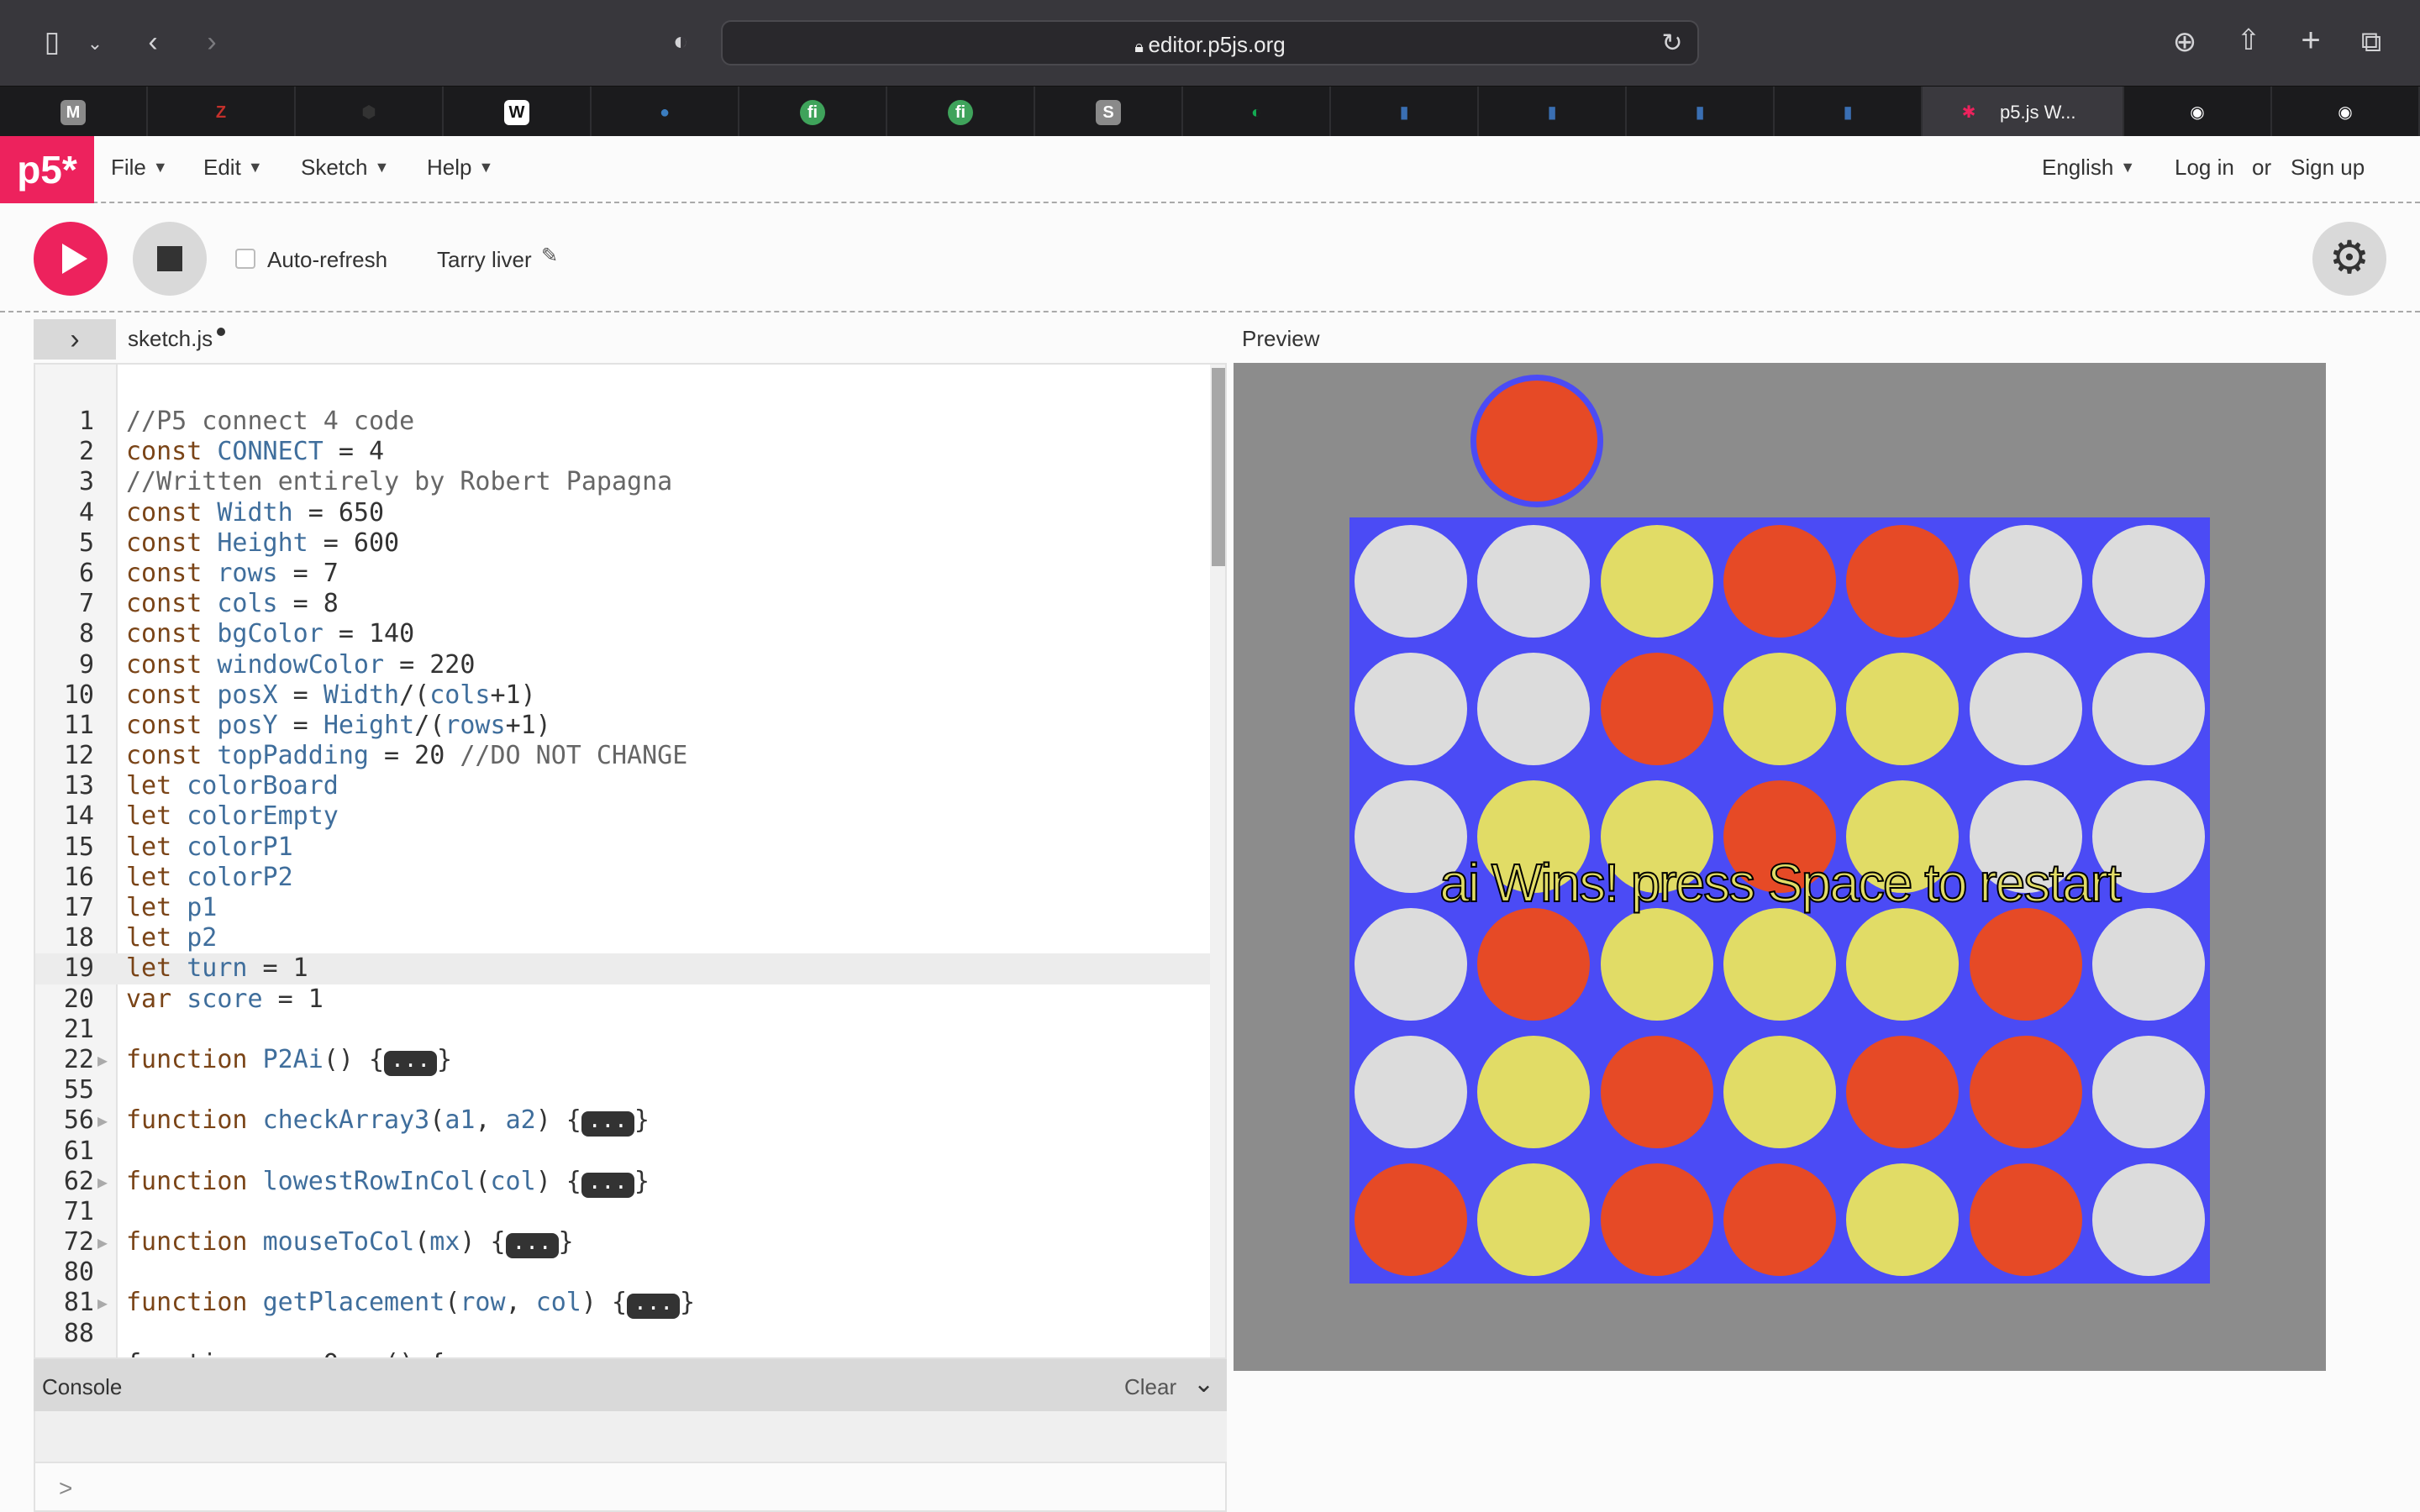 The image size is (2420, 1512). Describe the element at coordinates (630, 422) in the screenshot. I see `code-line: 1 //P5 connect 4 code` at that location.